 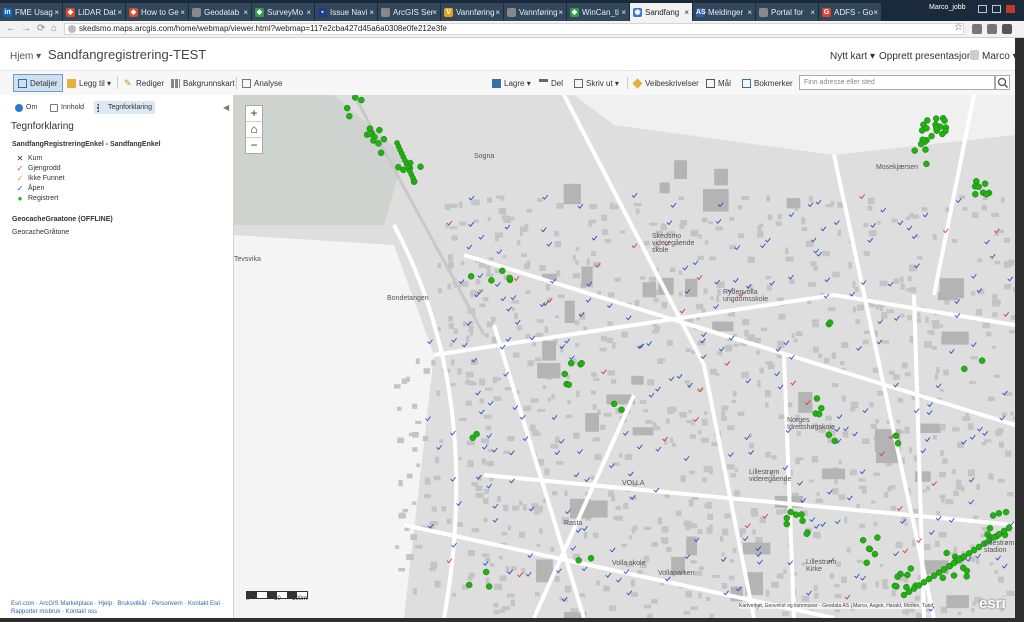 I want to click on browser-tab: ▪ Issue Navi ×, so click(x=346, y=12).